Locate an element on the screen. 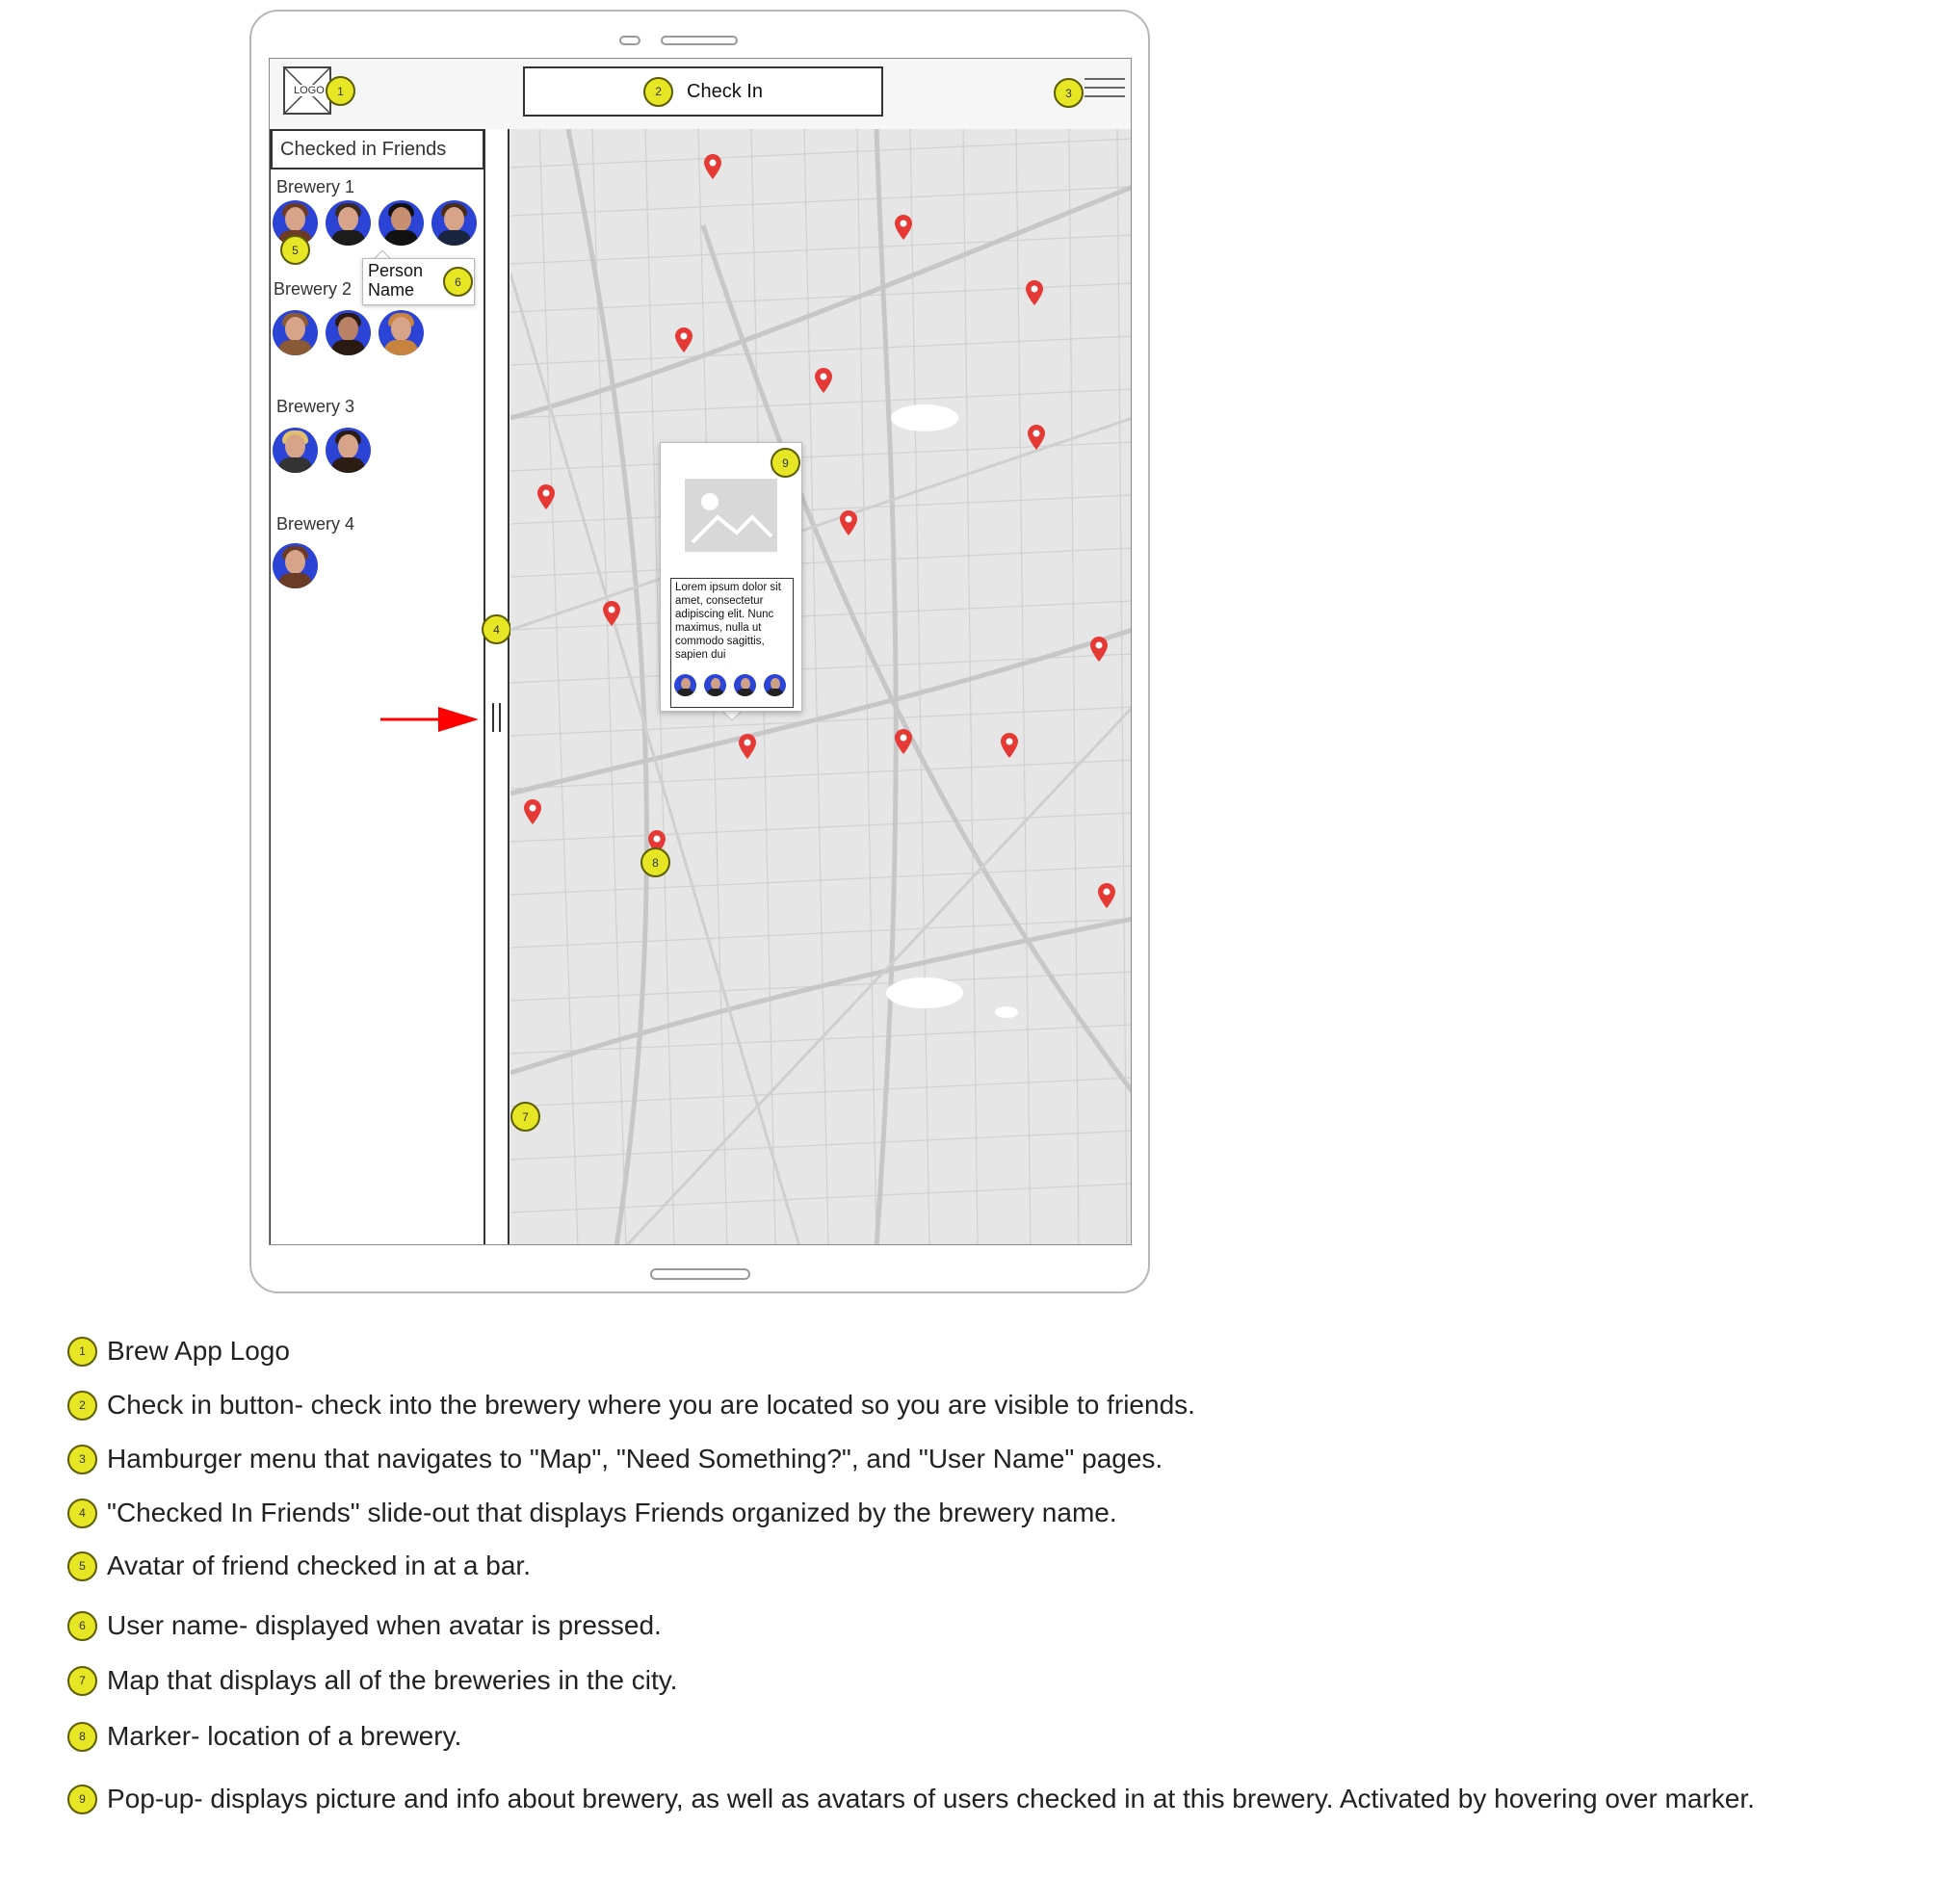 This screenshot has height=1903, width=1960. person-name-tooltip: Person Name 6 is located at coordinates (418, 281).